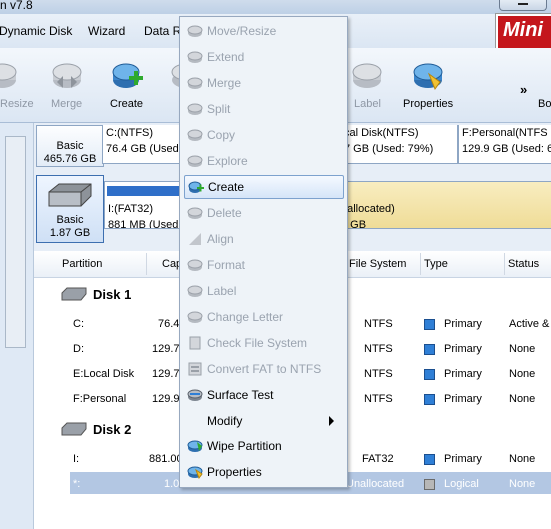 This screenshot has height=529, width=551. I want to click on row3-capacity: 129.7, so click(166, 374).